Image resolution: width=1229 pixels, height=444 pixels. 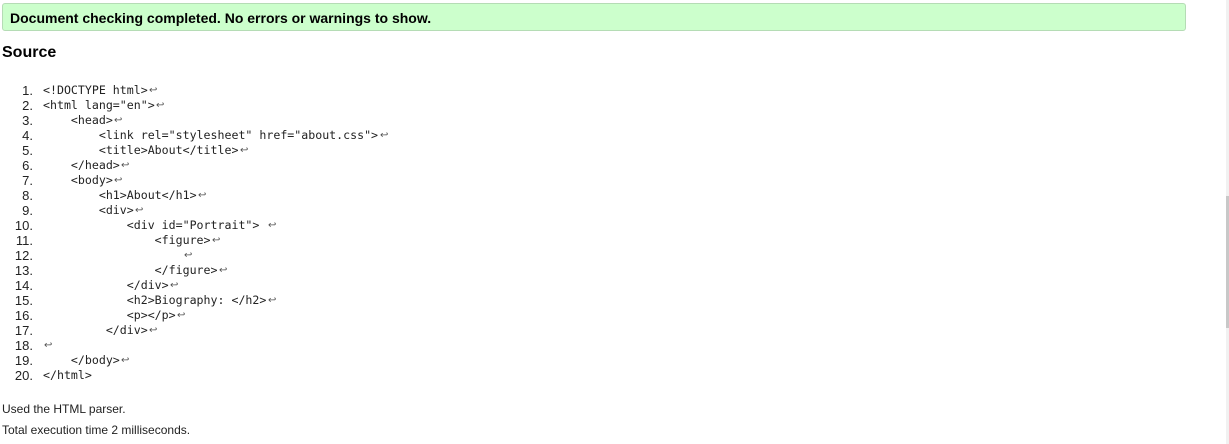 What do you see at coordinates (23, 270) in the screenshot?
I see `line-number: 13.` at bounding box center [23, 270].